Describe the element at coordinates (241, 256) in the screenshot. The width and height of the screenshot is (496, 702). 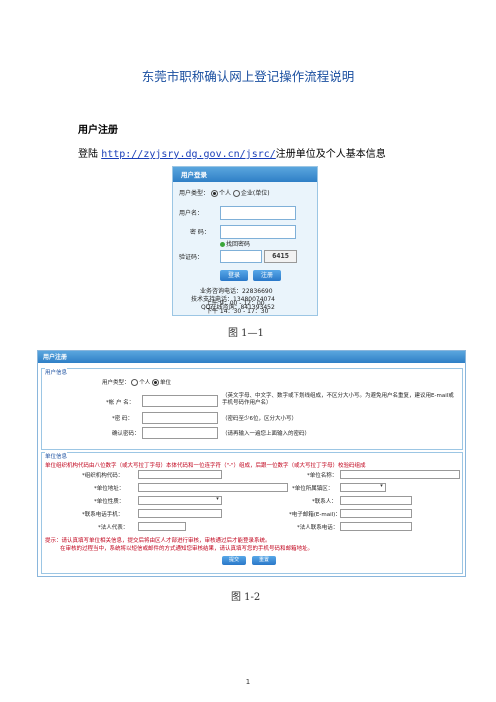
I see `captcha-input` at that location.